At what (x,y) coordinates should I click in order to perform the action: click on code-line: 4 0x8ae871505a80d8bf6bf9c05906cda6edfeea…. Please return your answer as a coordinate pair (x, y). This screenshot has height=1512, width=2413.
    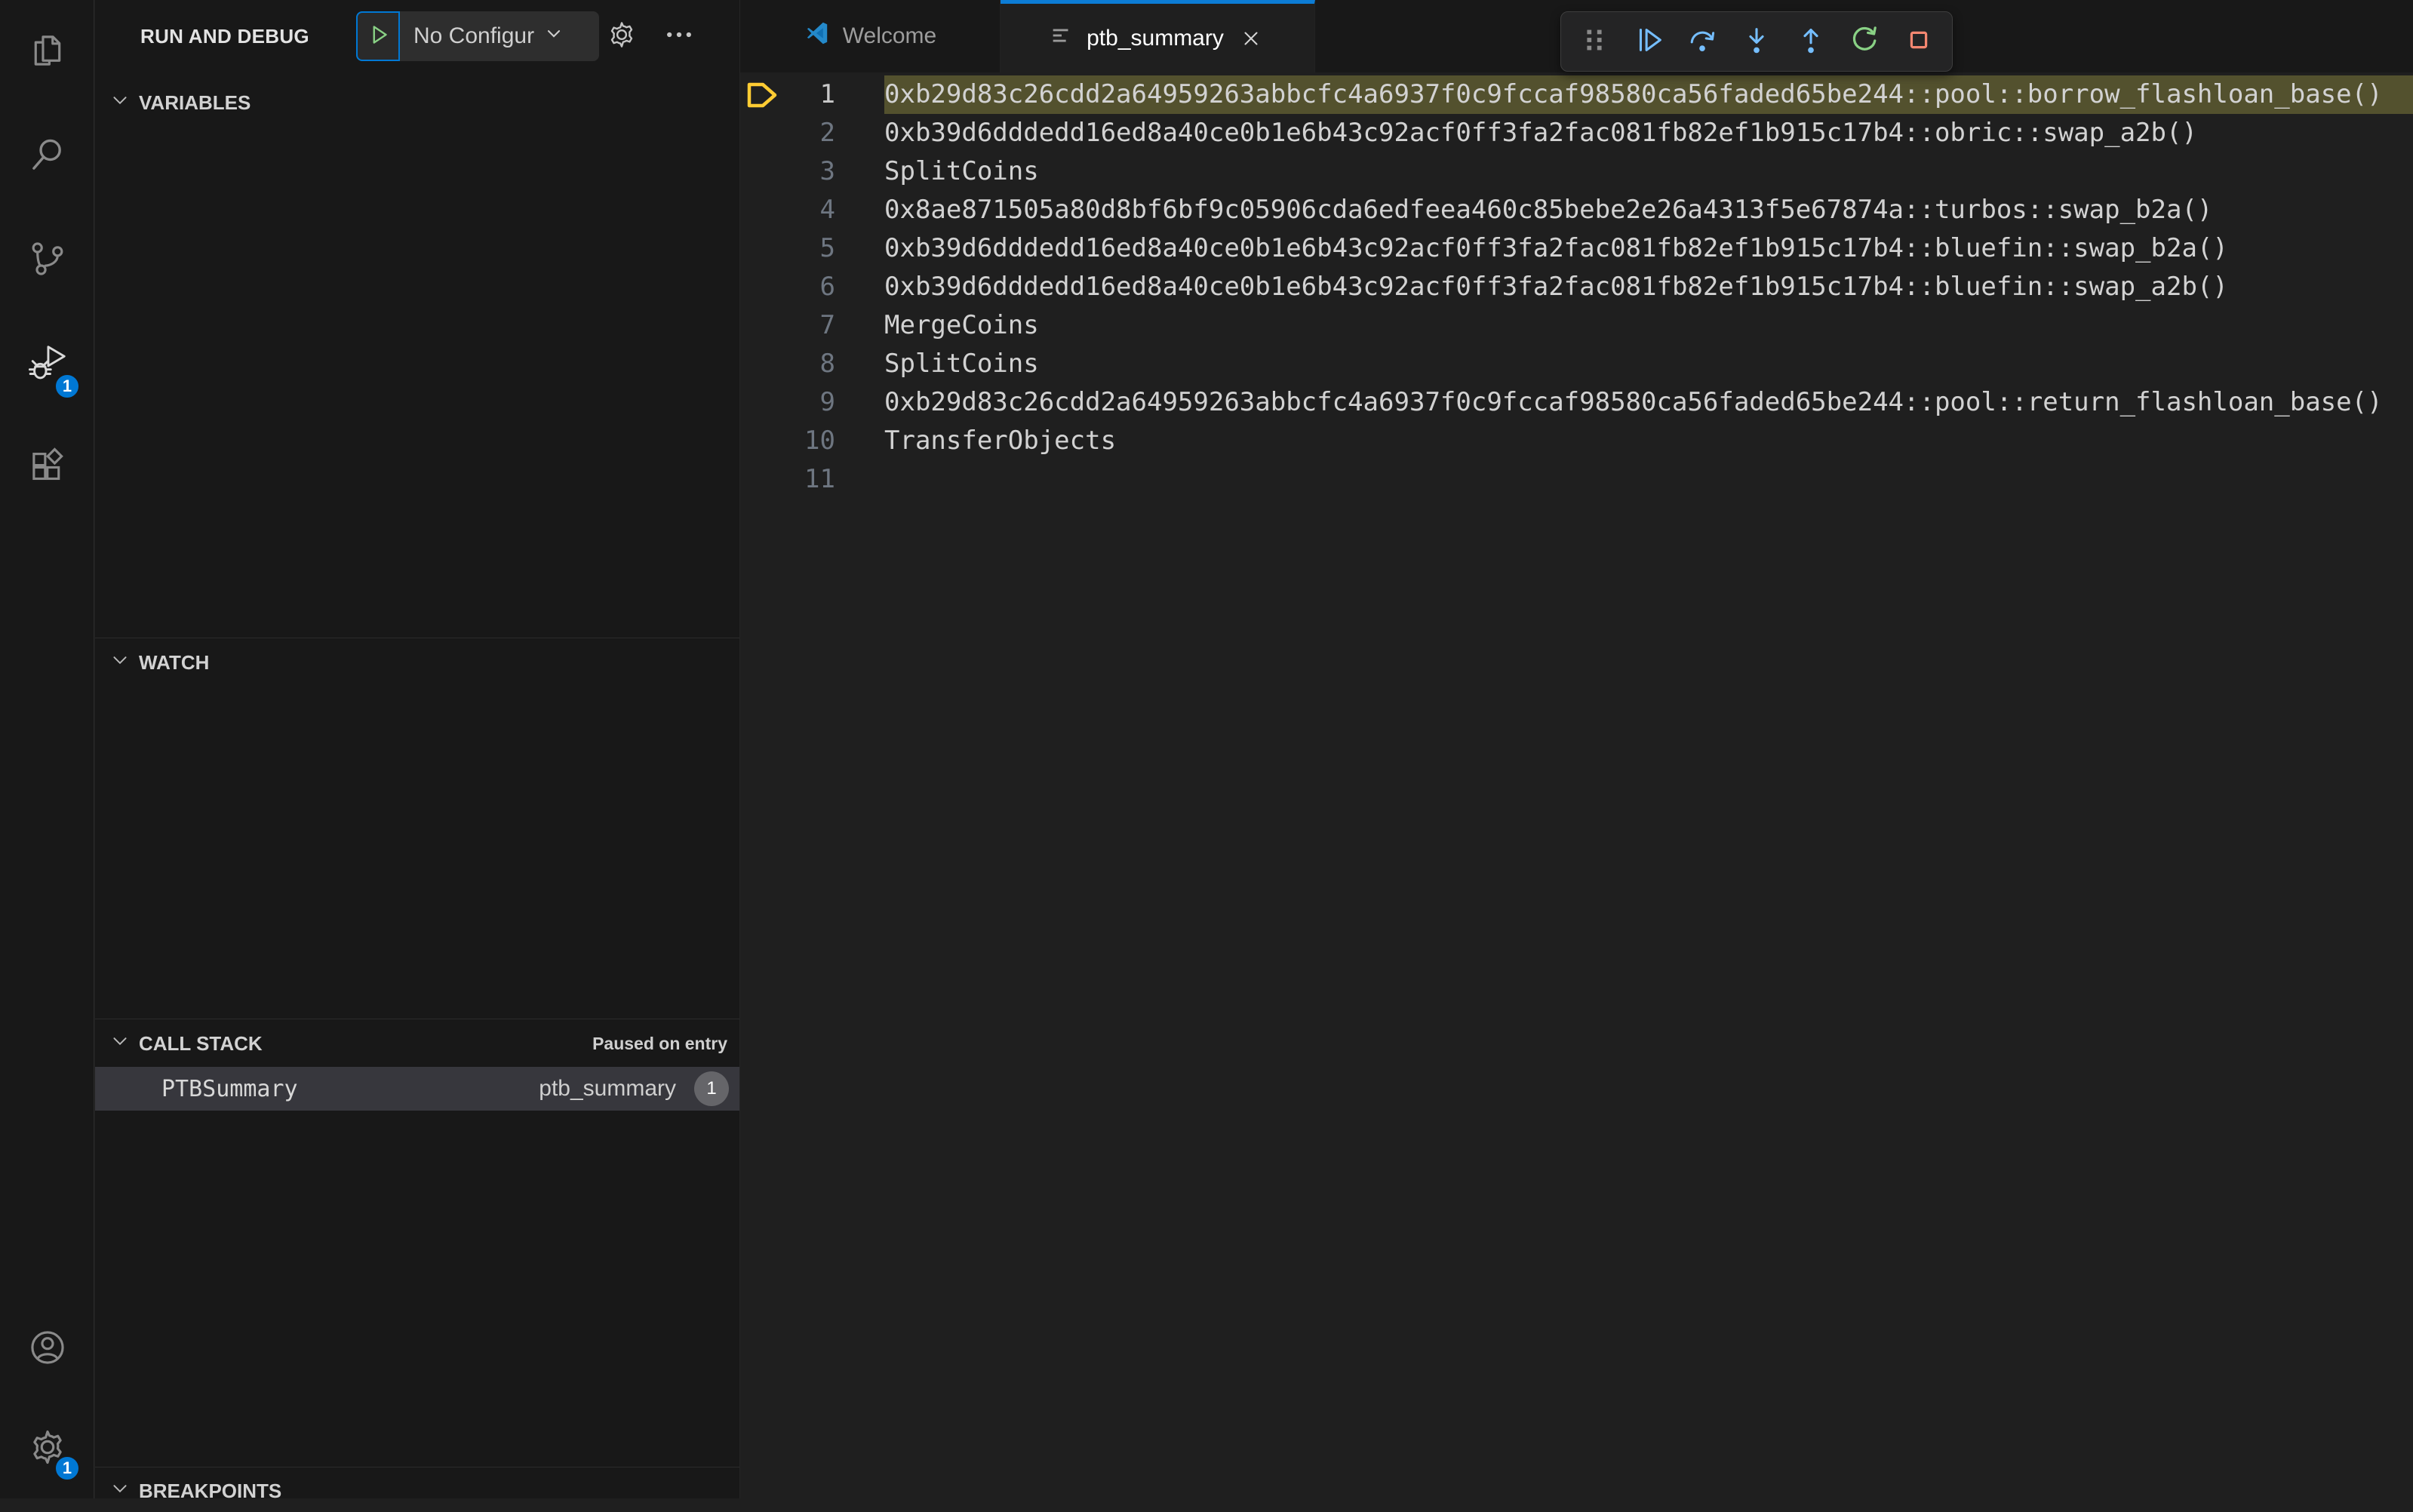
    Looking at the image, I should click on (1577, 210).